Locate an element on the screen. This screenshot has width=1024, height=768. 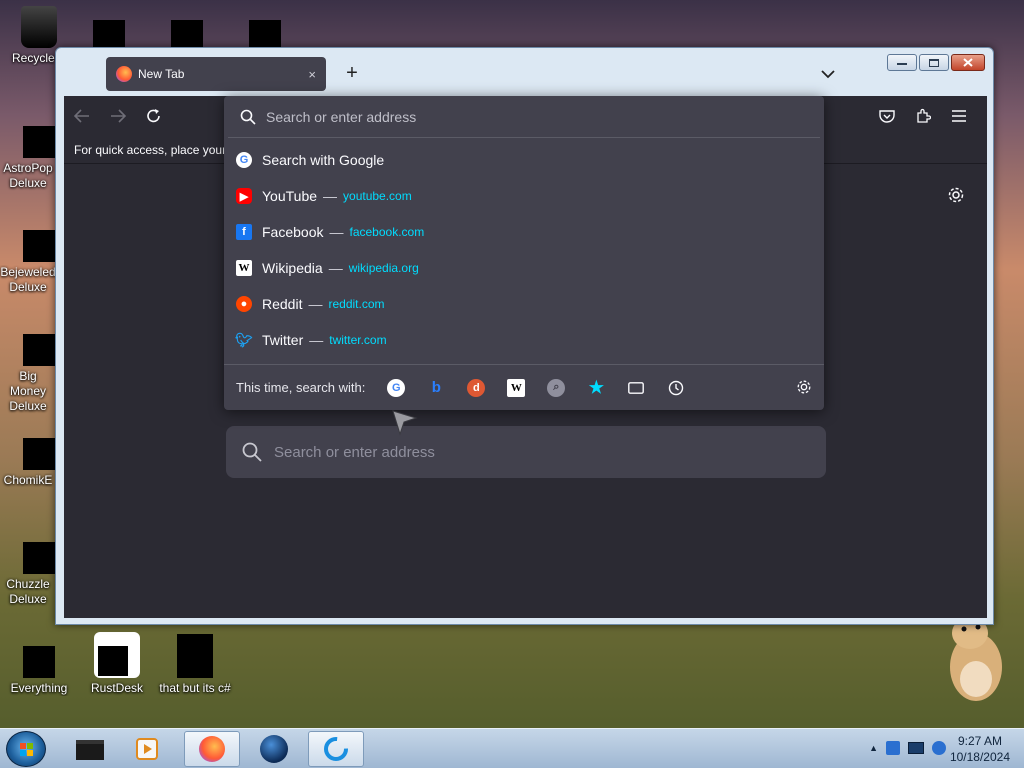
taskbar-app-rustdesk is located at coordinates (336, 749).